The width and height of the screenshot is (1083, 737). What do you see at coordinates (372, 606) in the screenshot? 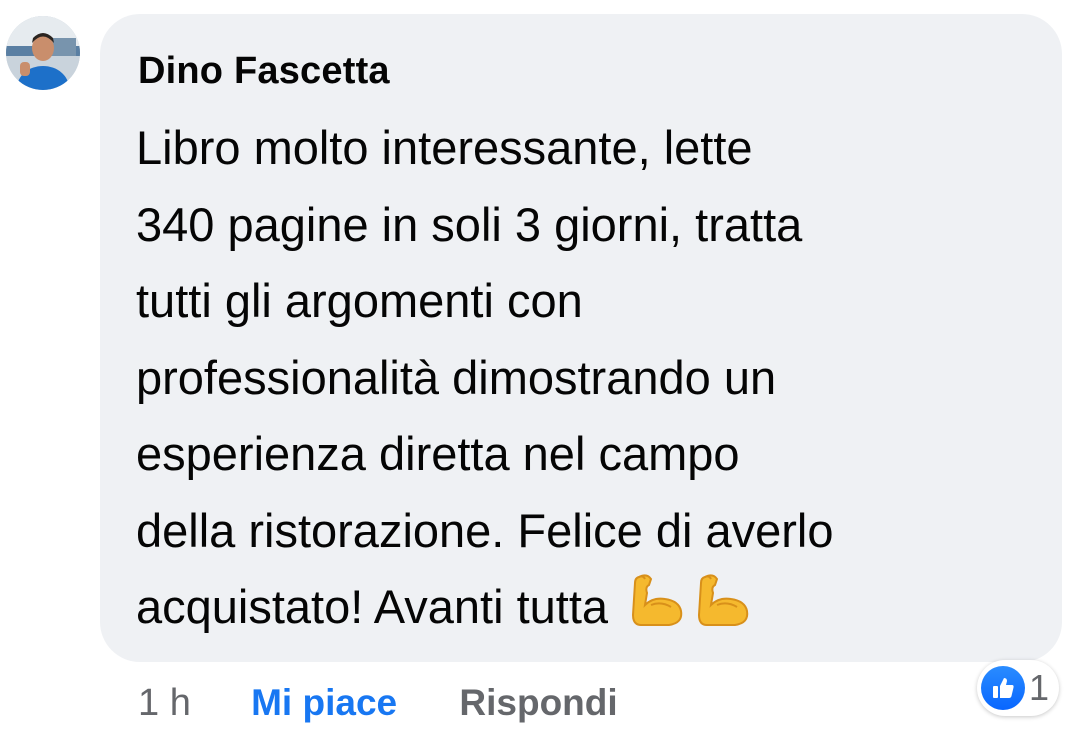
I see `comment-text-line: acquistato! Avanti tutta` at bounding box center [372, 606].